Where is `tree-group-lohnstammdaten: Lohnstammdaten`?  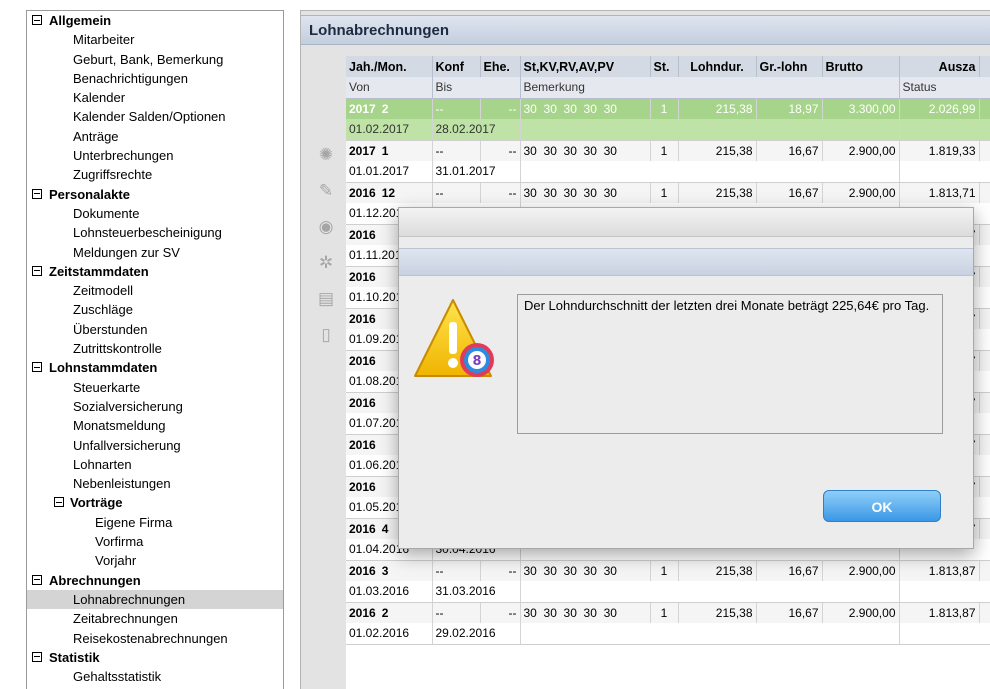 tree-group-lohnstammdaten: Lohnstammdaten is located at coordinates (155, 367).